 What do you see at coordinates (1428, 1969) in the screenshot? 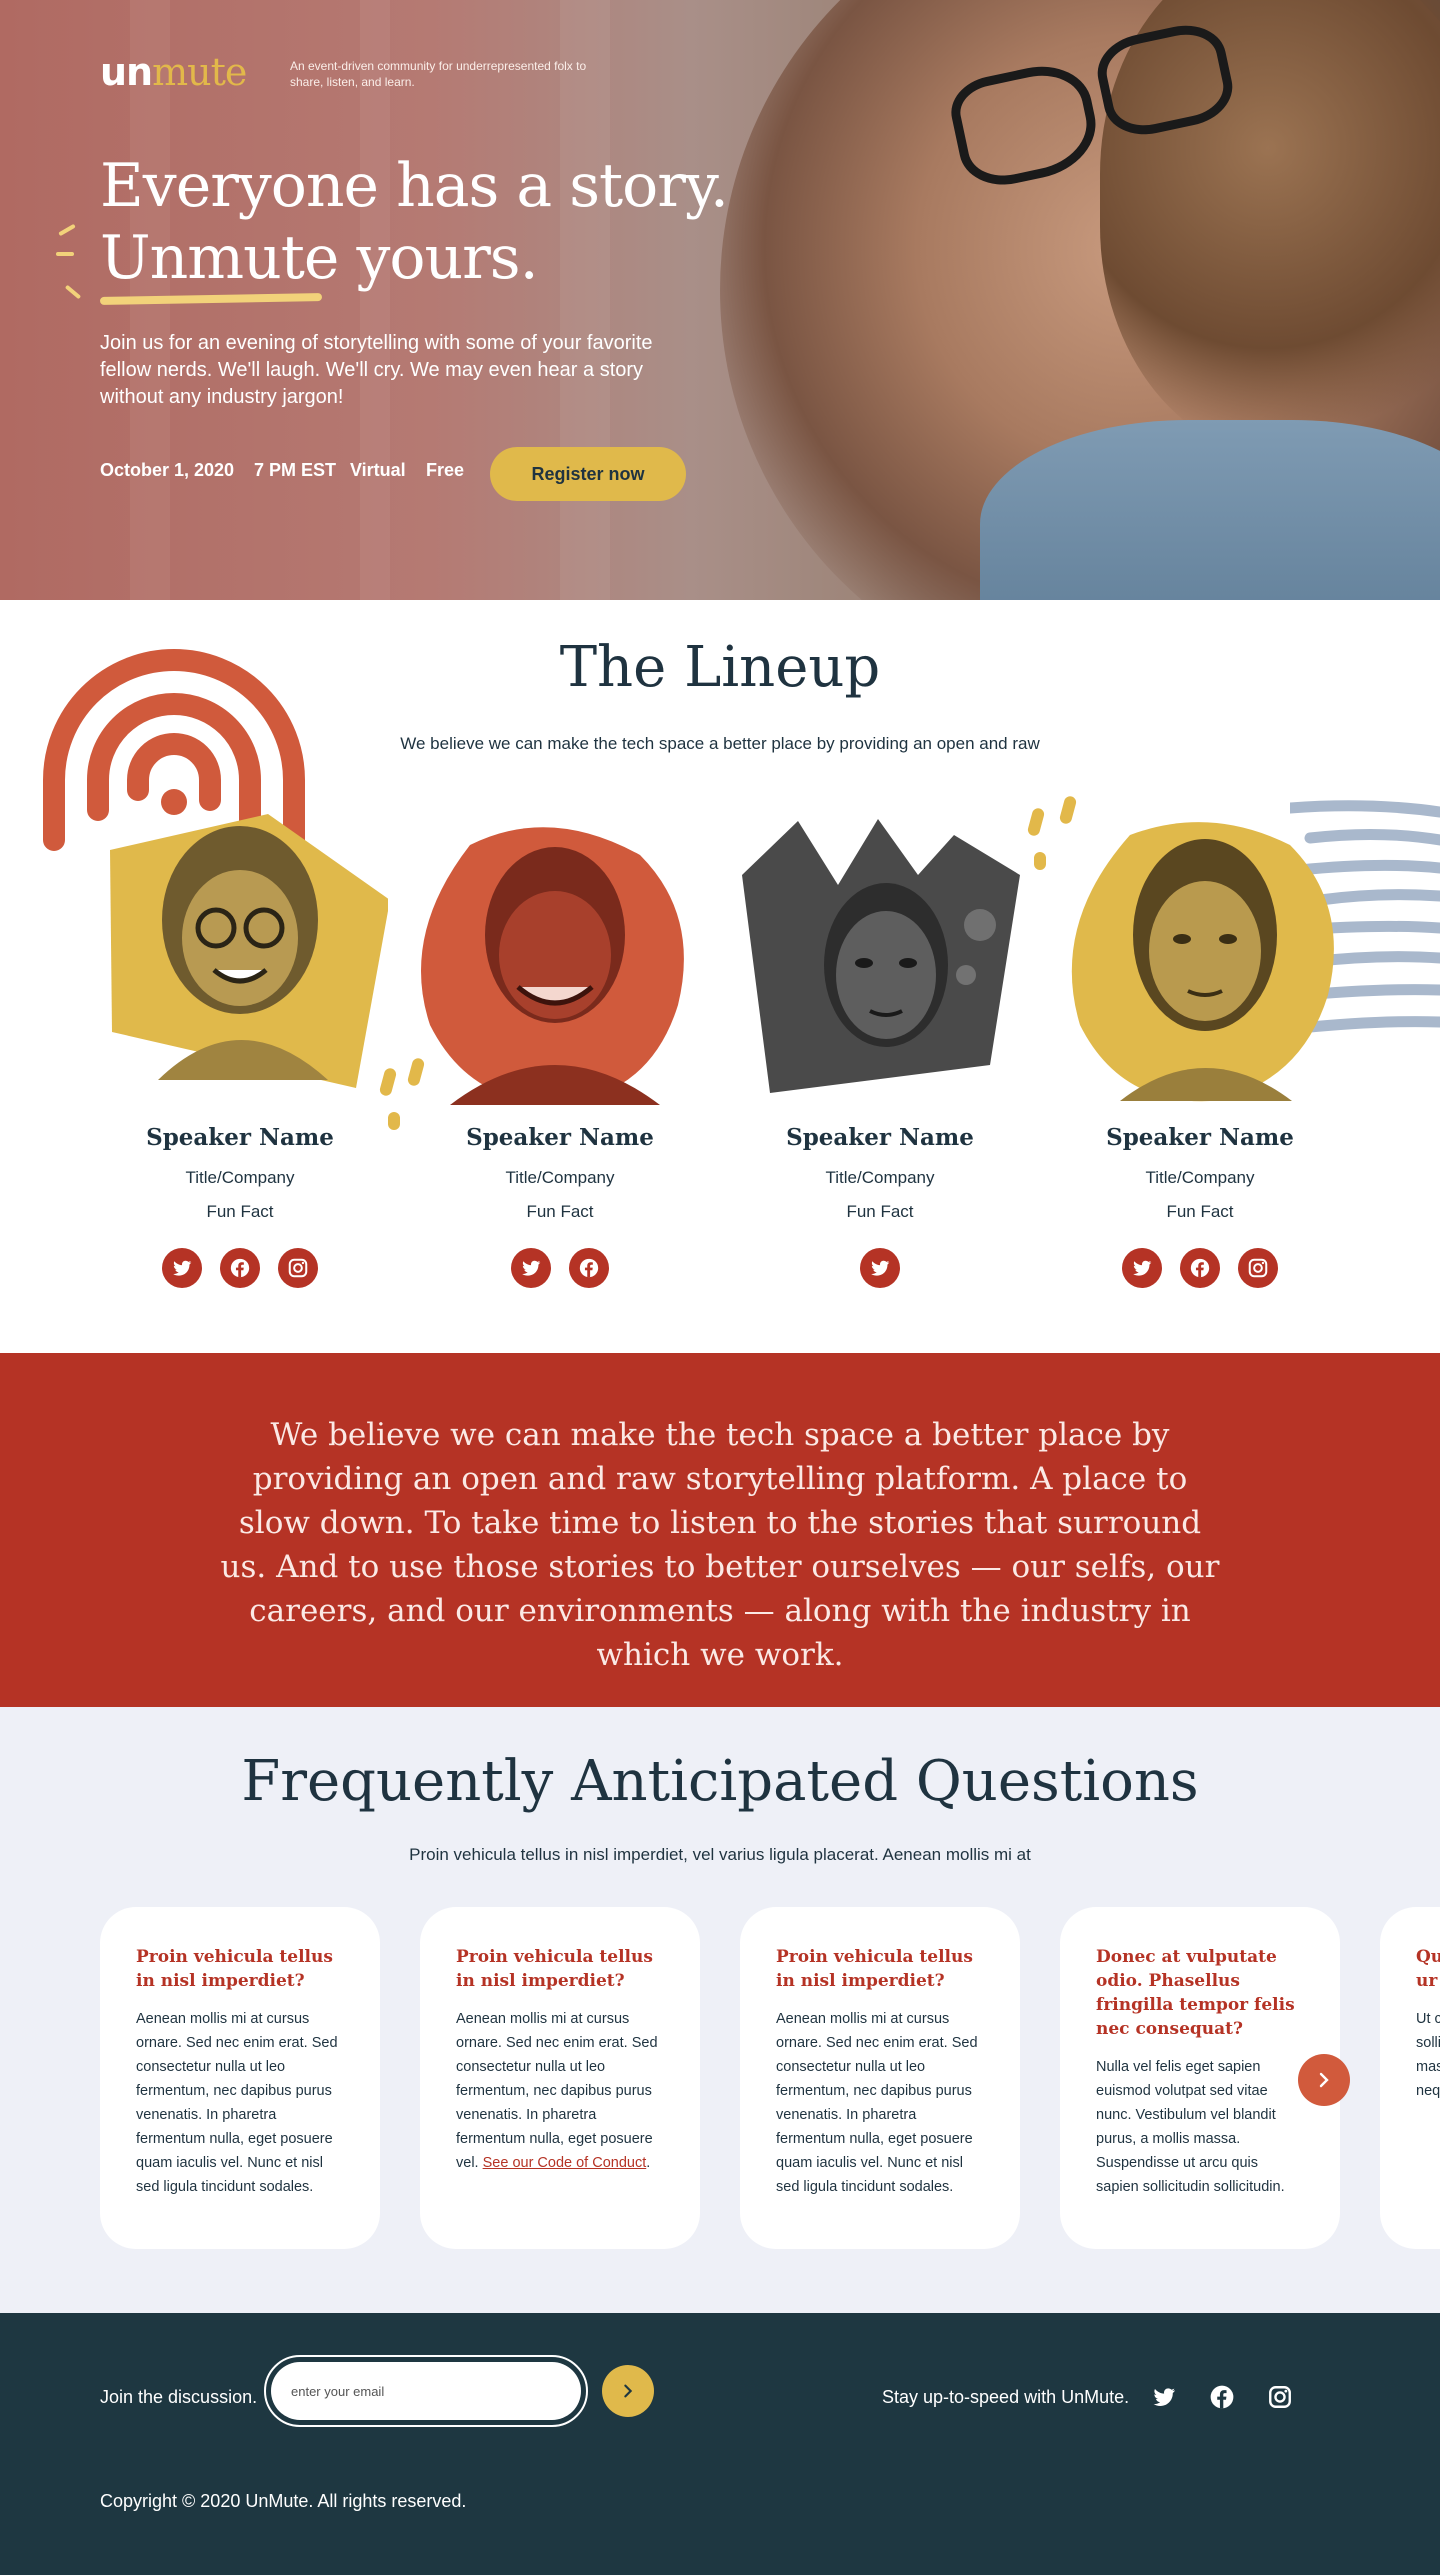
I see `faq-question: Qu ur` at bounding box center [1428, 1969].